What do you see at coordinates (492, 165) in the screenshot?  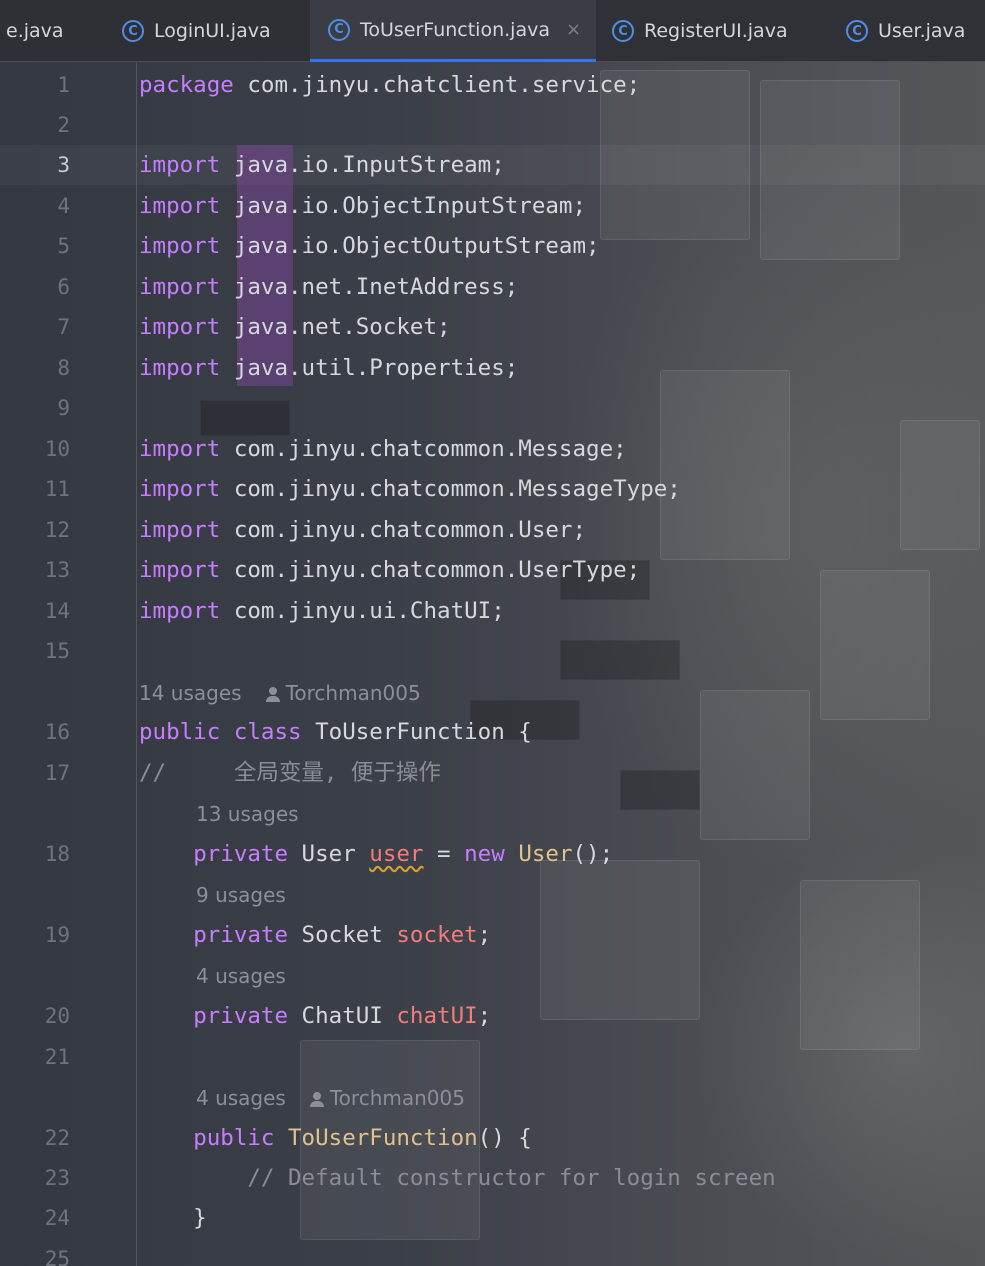 I see `code-line: 3 import java.io.InputStream;` at bounding box center [492, 165].